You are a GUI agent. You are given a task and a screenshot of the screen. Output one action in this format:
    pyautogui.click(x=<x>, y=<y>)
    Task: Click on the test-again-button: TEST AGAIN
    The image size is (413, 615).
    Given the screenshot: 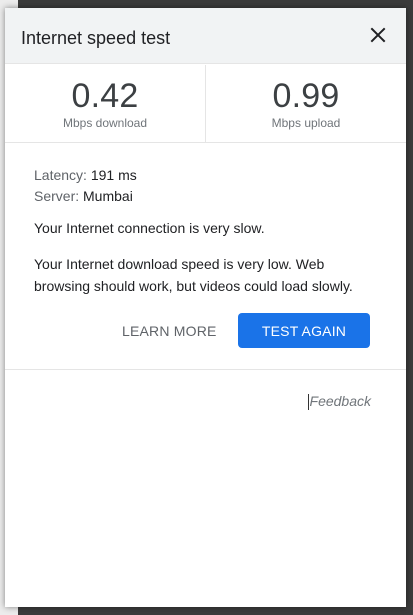 What is the action you would take?
    pyautogui.click(x=304, y=330)
    